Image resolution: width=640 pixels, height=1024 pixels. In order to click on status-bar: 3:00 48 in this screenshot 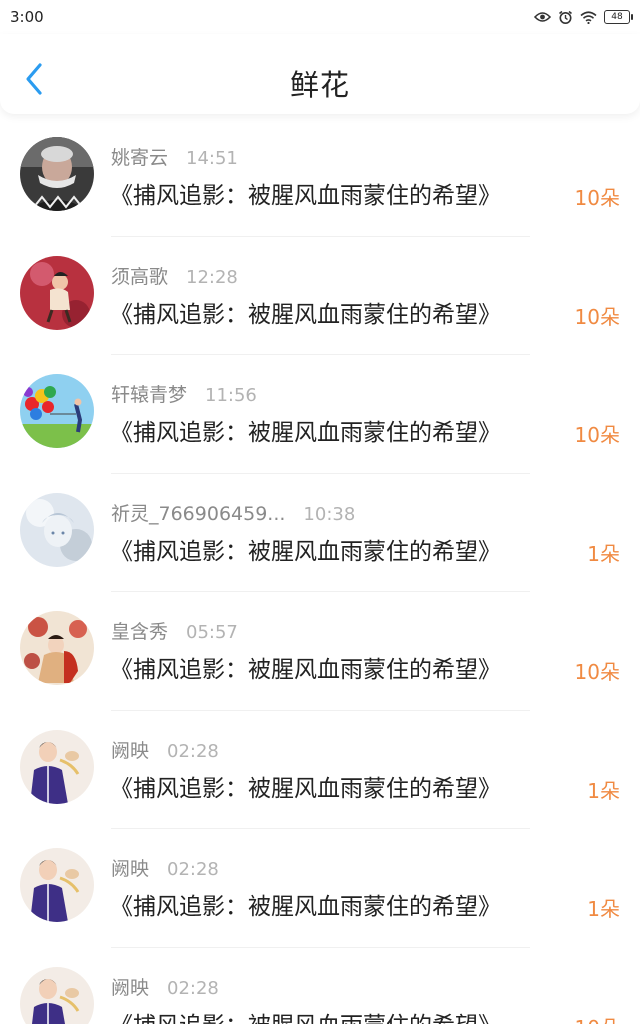, I will do `click(320, 17)`.